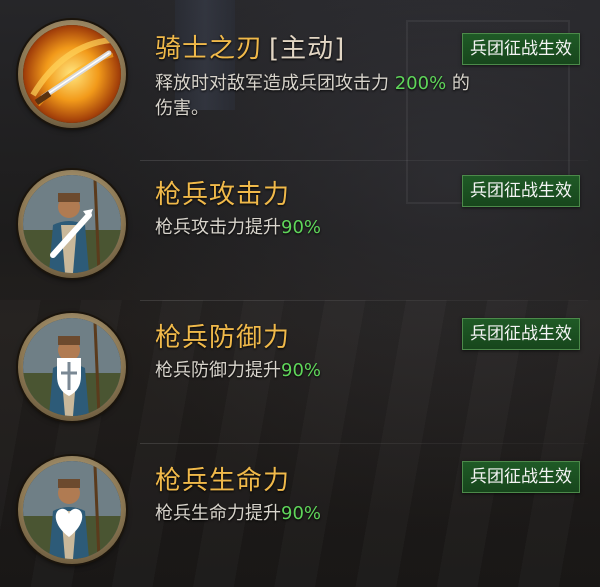  Describe the element at coordinates (420, 83) in the screenshot. I see `skill-value: 200%` at that location.